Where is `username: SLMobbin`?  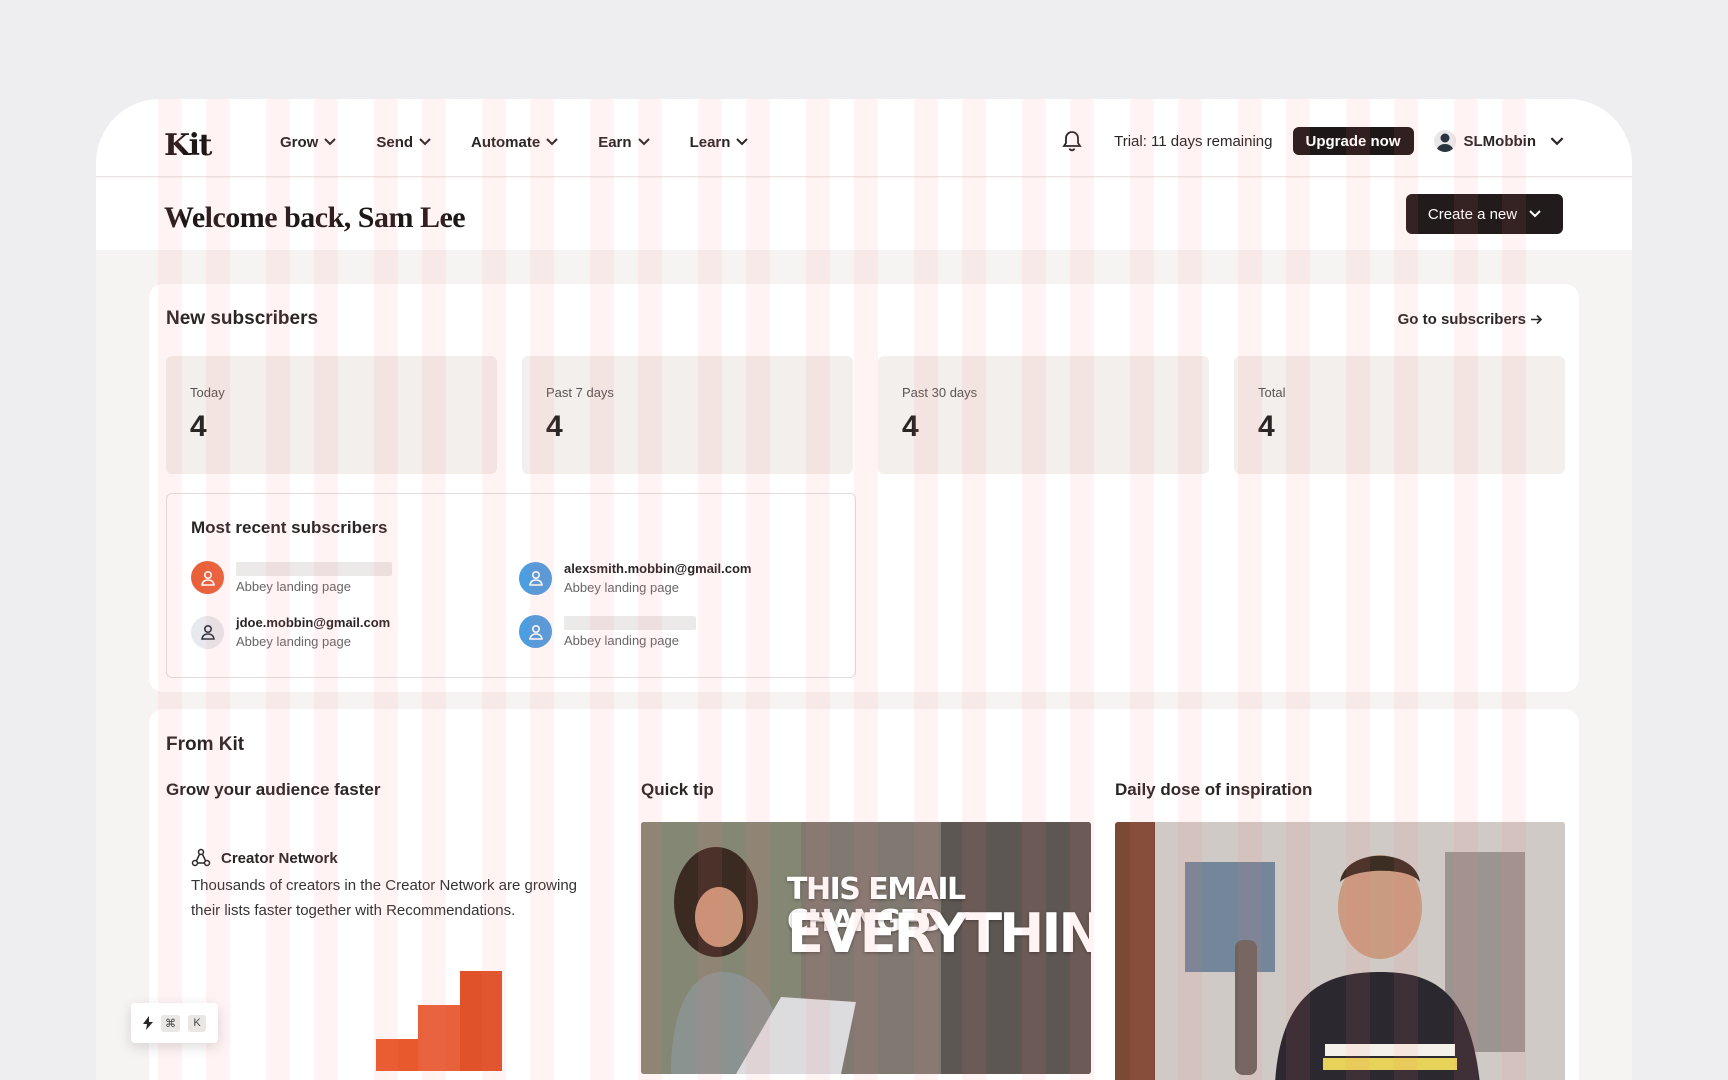
username: SLMobbin is located at coordinates (1499, 141).